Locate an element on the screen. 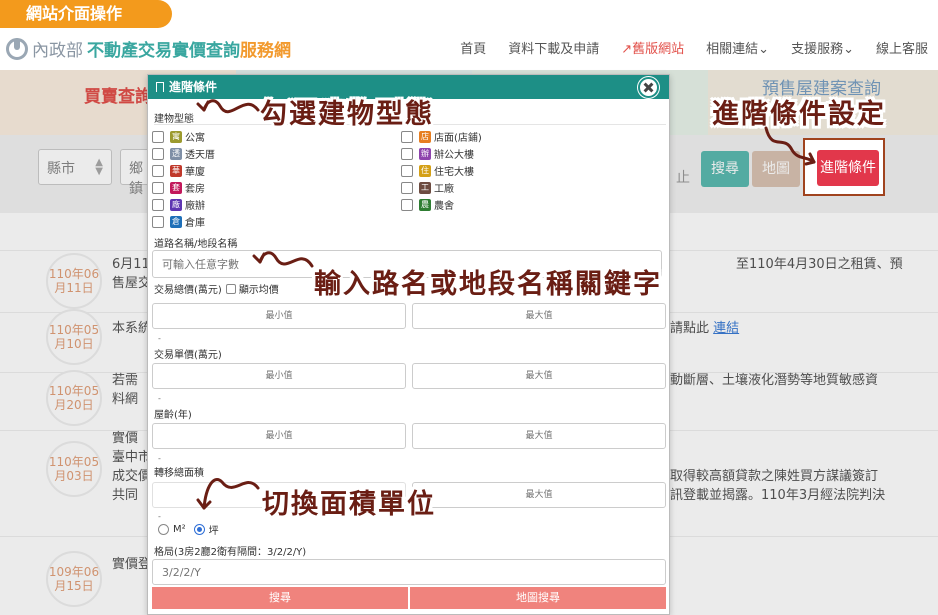 The width and height of the screenshot is (938, 615). building-type-option: 農農舍 is located at coordinates (427, 204).